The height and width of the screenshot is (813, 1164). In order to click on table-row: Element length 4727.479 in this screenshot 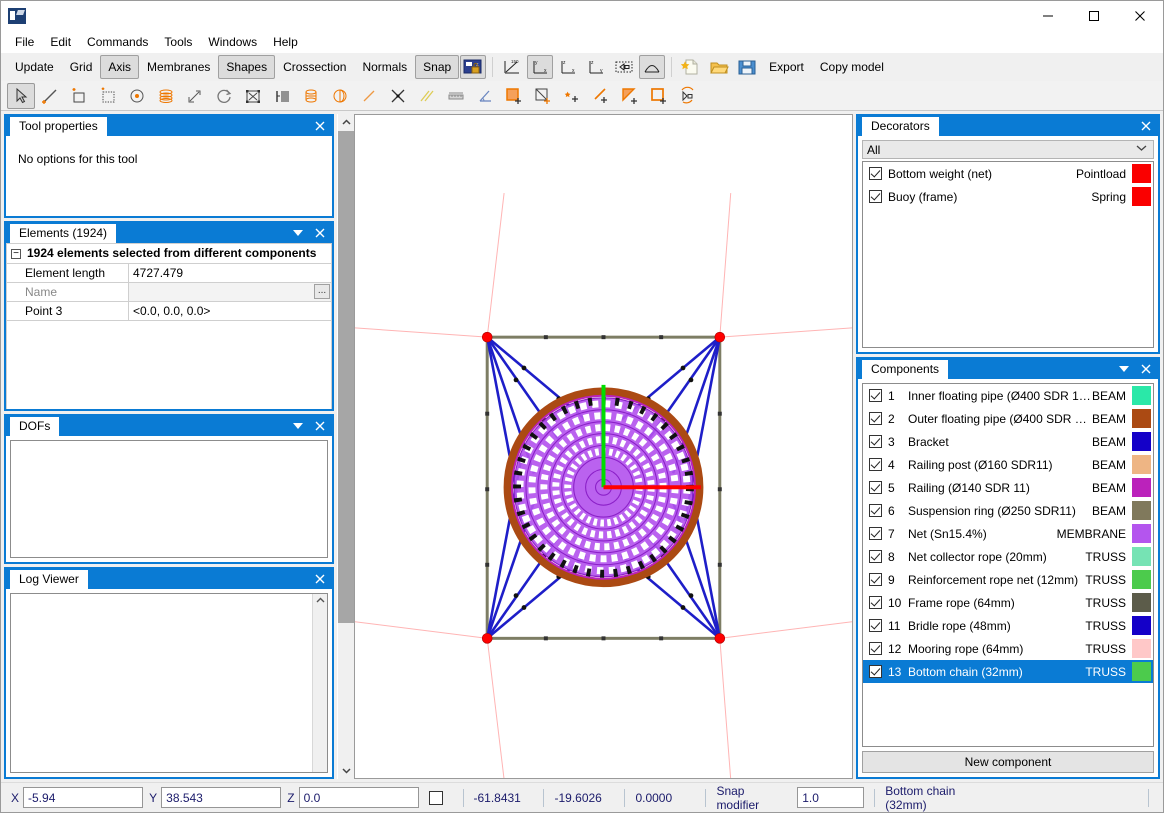, I will do `click(169, 273)`.